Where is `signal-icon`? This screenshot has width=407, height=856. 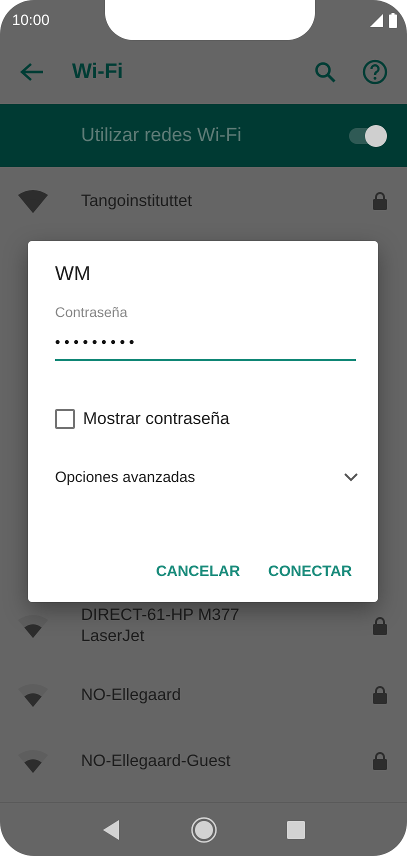
signal-icon is located at coordinates (376, 20).